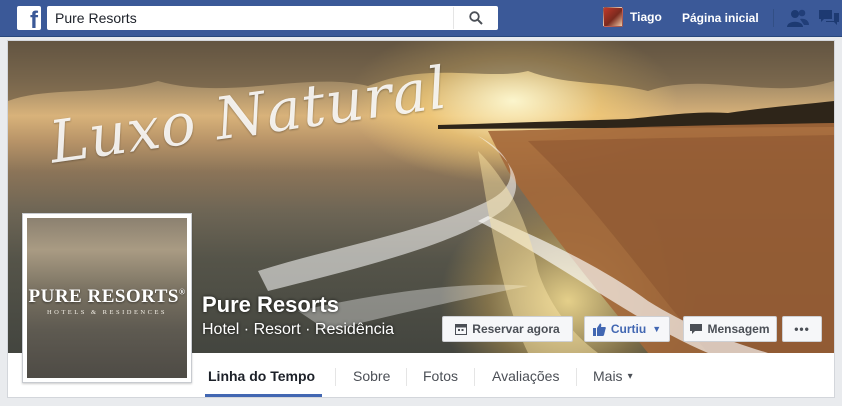  I want to click on search-box, so click(272, 18).